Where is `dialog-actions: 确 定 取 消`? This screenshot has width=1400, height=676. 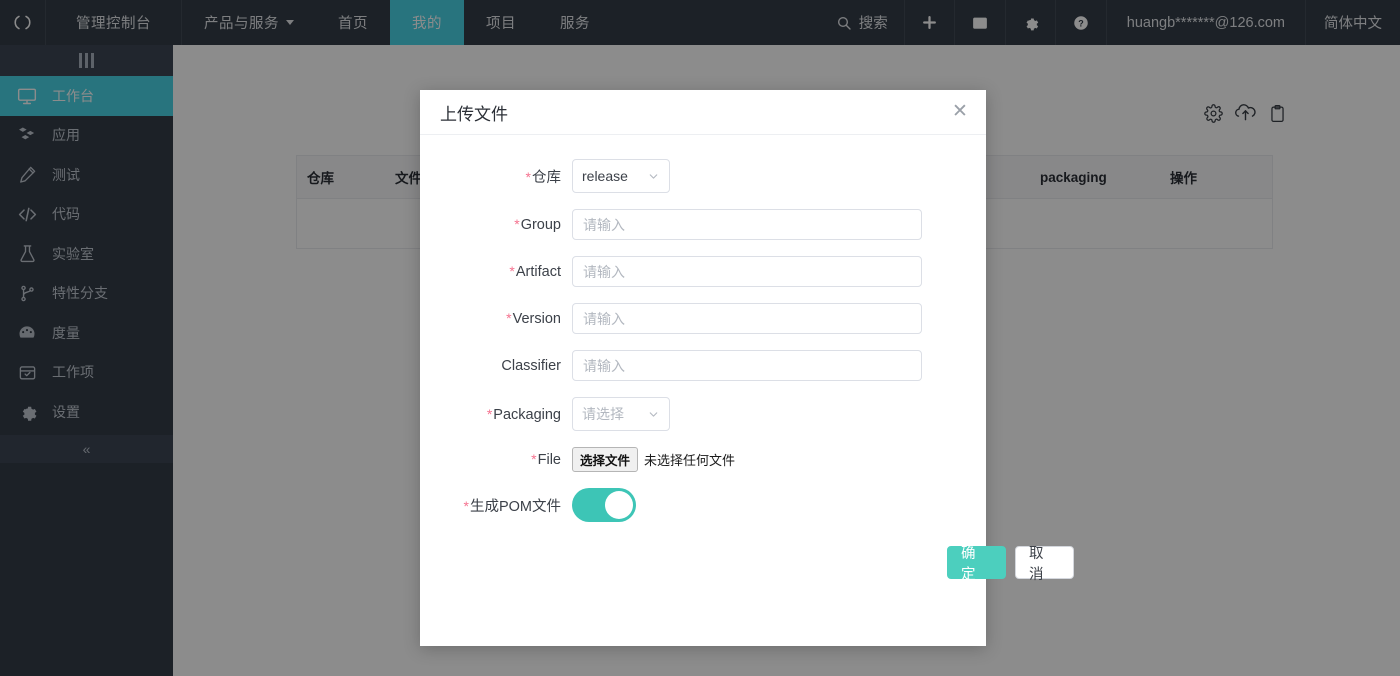 dialog-actions: 确 定 取 消 is located at coordinates (747, 564).